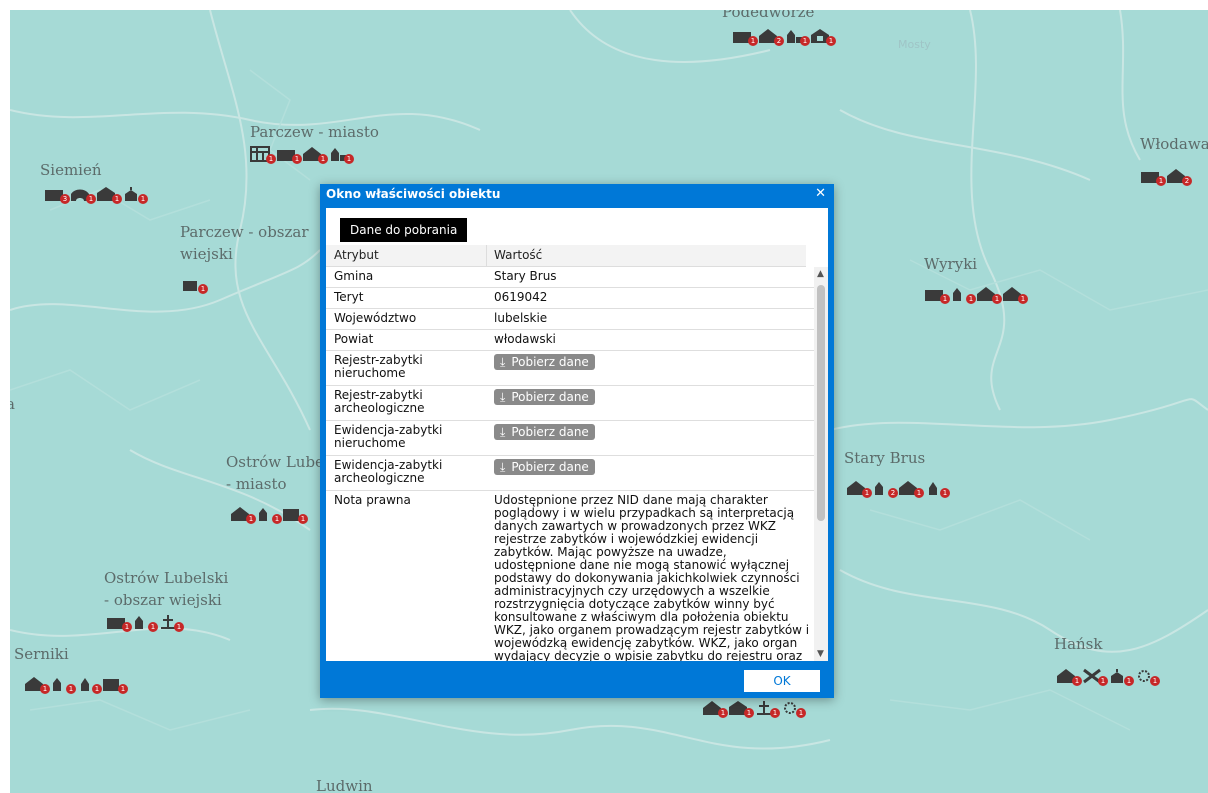 This screenshot has height=793, width=1208. Describe the element at coordinates (12, 404) in the screenshot. I see `town-label-a: a` at that location.